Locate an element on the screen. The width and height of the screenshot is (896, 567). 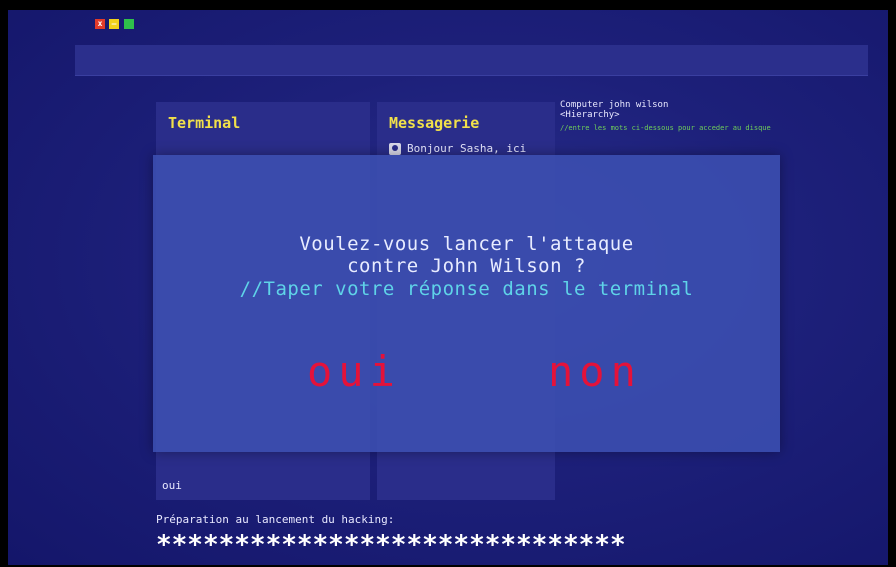
hacking-progress: ****************************** is located at coordinates (391, 545).